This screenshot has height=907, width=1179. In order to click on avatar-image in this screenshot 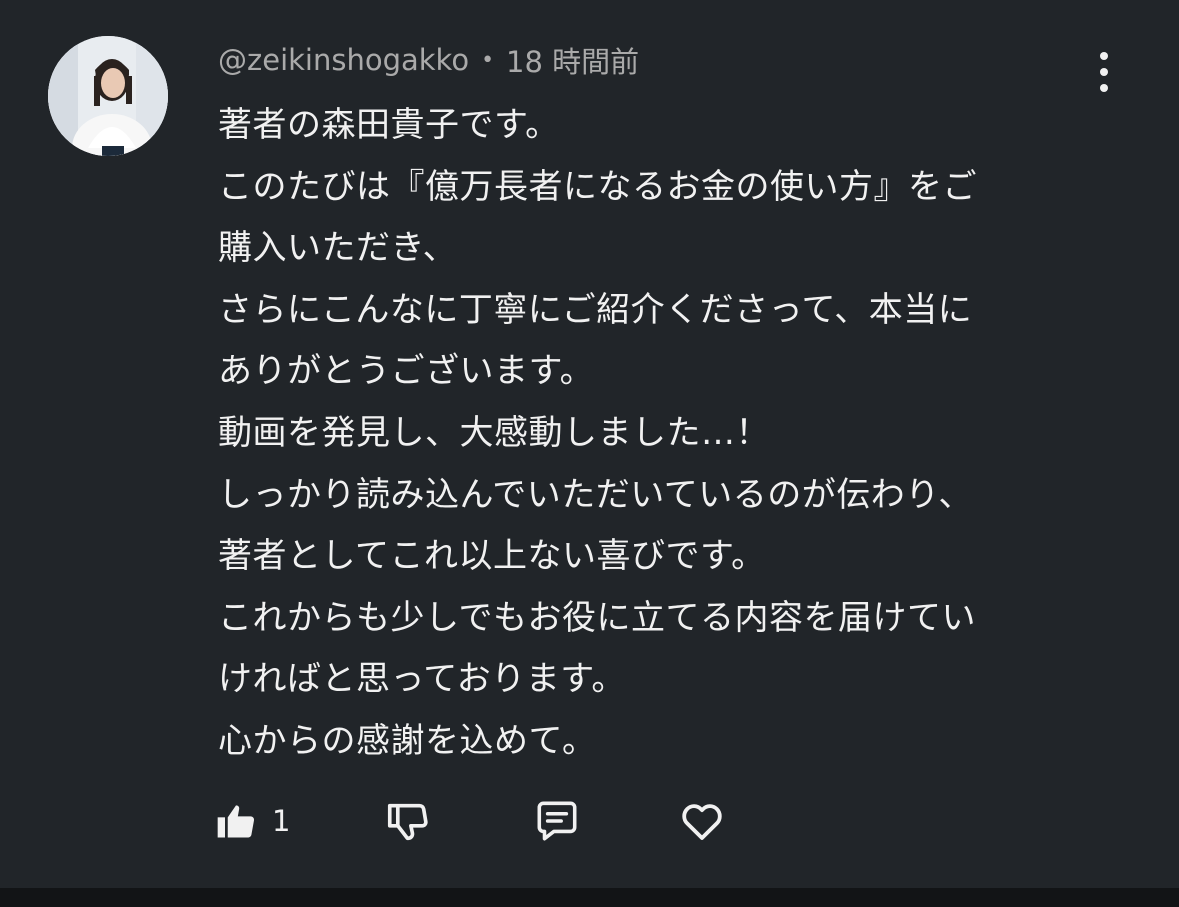, I will do `click(108, 96)`.